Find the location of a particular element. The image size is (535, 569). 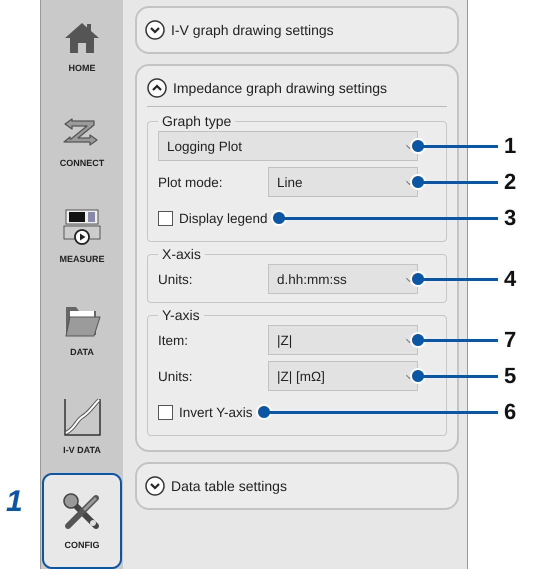

field-label: Item: is located at coordinates (174, 340).